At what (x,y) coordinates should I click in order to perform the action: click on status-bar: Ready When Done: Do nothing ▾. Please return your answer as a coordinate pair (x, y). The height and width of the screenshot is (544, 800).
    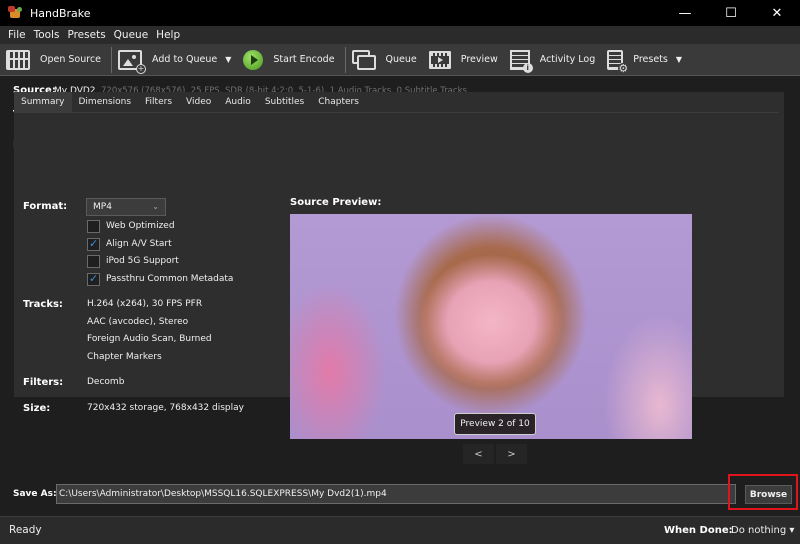
    Looking at the image, I should click on (400, 530).